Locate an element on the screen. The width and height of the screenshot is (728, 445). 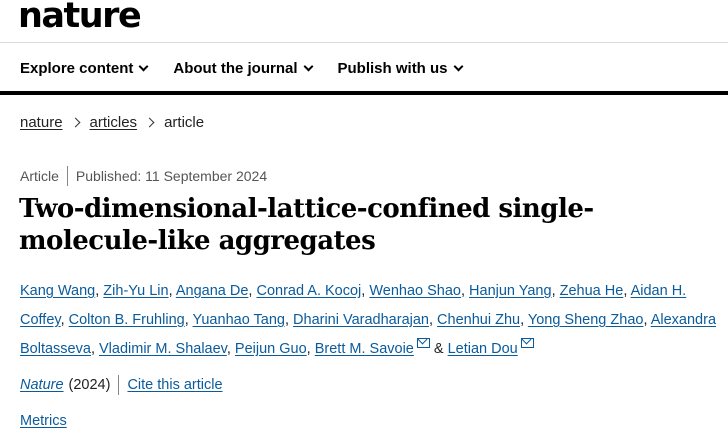
nav-explore-content: Explore content is located at coordinates (84, 68).